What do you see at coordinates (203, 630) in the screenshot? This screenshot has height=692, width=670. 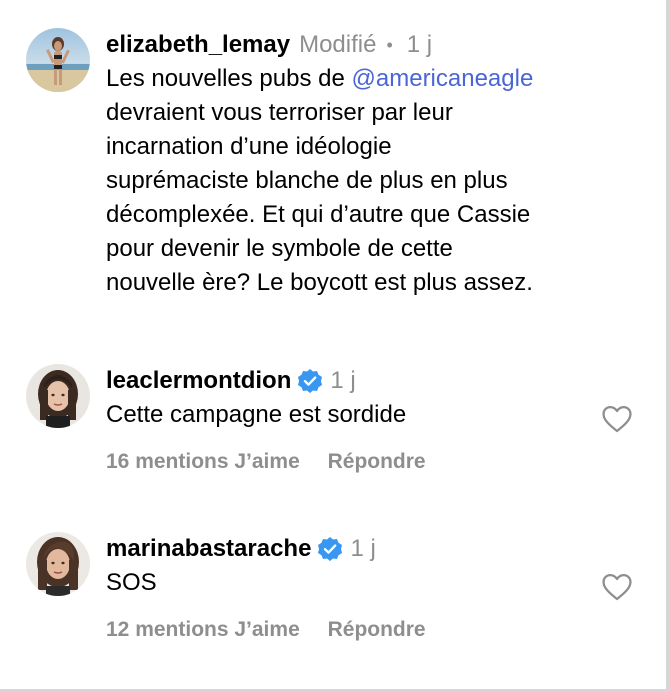 I see `likes-count: 12 mentions J’aime` at bounding box center [203, 630].